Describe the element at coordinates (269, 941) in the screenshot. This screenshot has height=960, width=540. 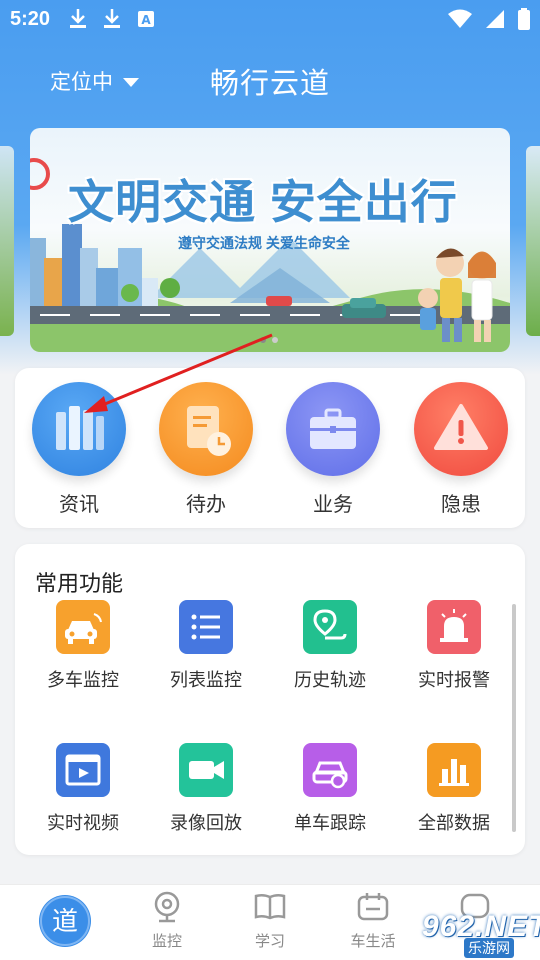
I see `tab-label: 学习` at that location.